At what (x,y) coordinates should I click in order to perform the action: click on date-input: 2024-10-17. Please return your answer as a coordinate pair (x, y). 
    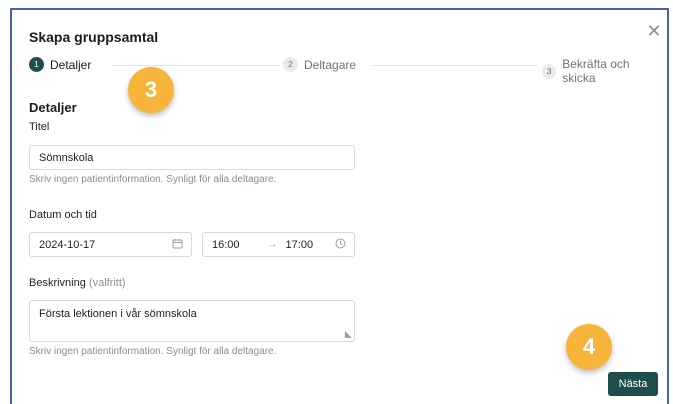
    Looking at the image, I should click on (110, 244).